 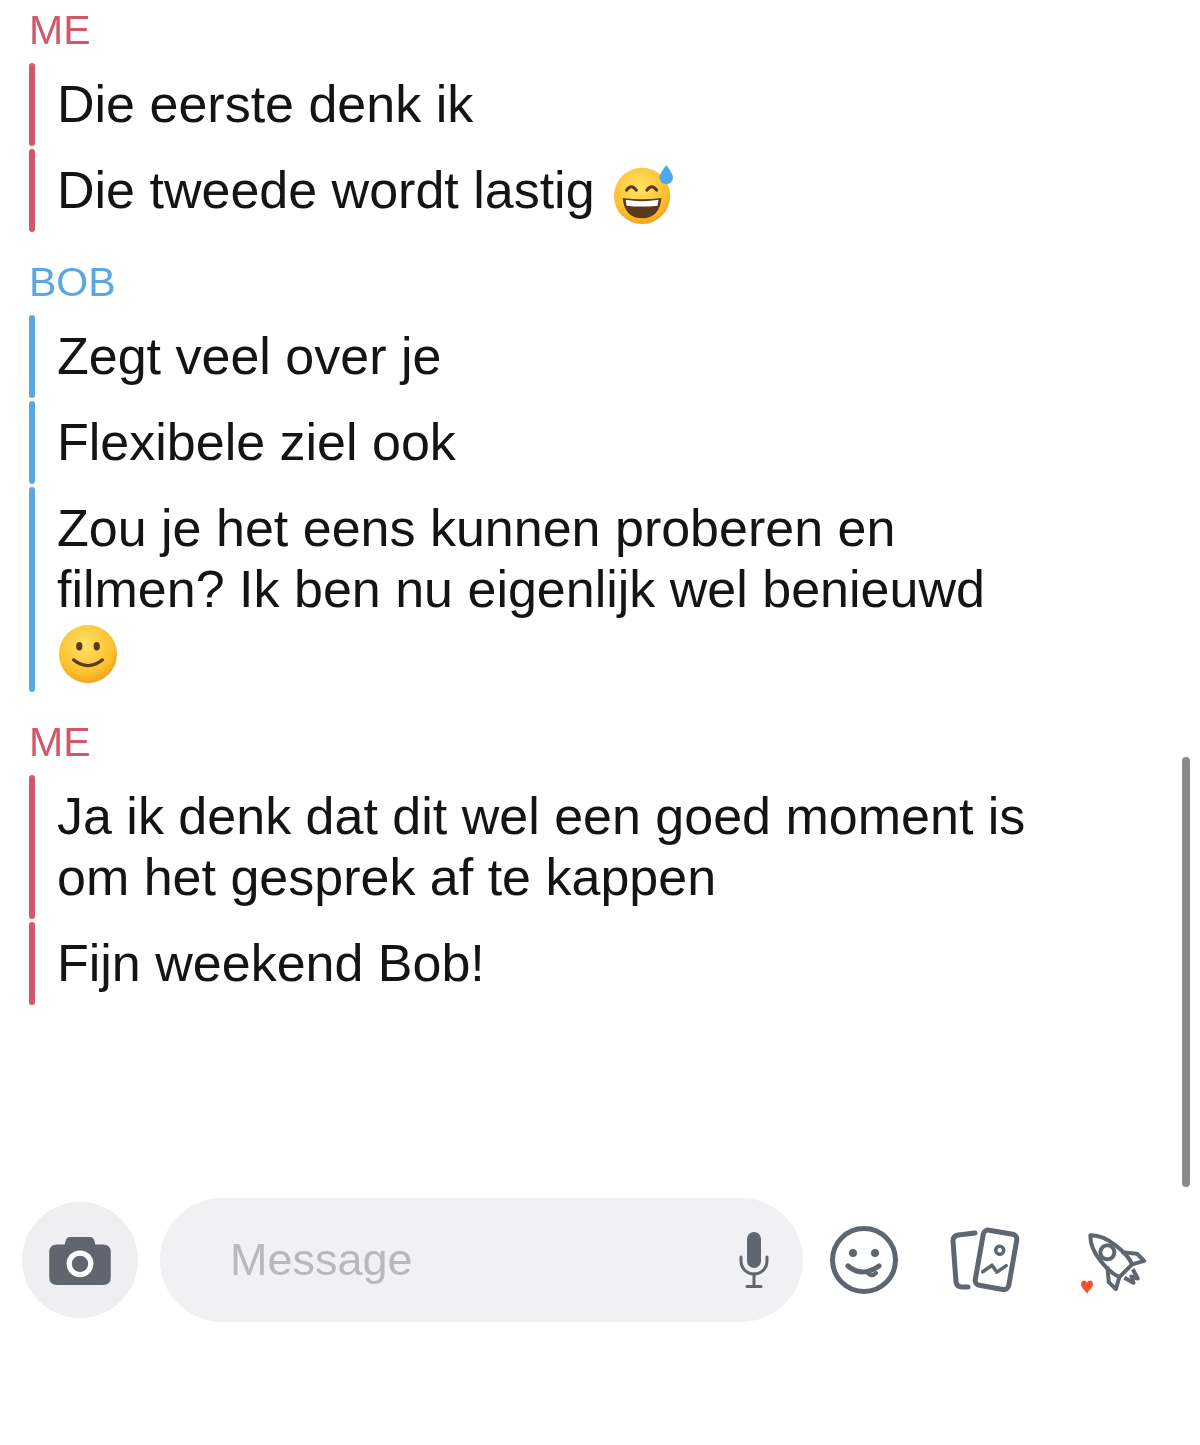 What do you see at coordinates (271, 963) in the screenshot?
I see `message-text: Fijn weekend Bob!` at bounding box center [271, 963].